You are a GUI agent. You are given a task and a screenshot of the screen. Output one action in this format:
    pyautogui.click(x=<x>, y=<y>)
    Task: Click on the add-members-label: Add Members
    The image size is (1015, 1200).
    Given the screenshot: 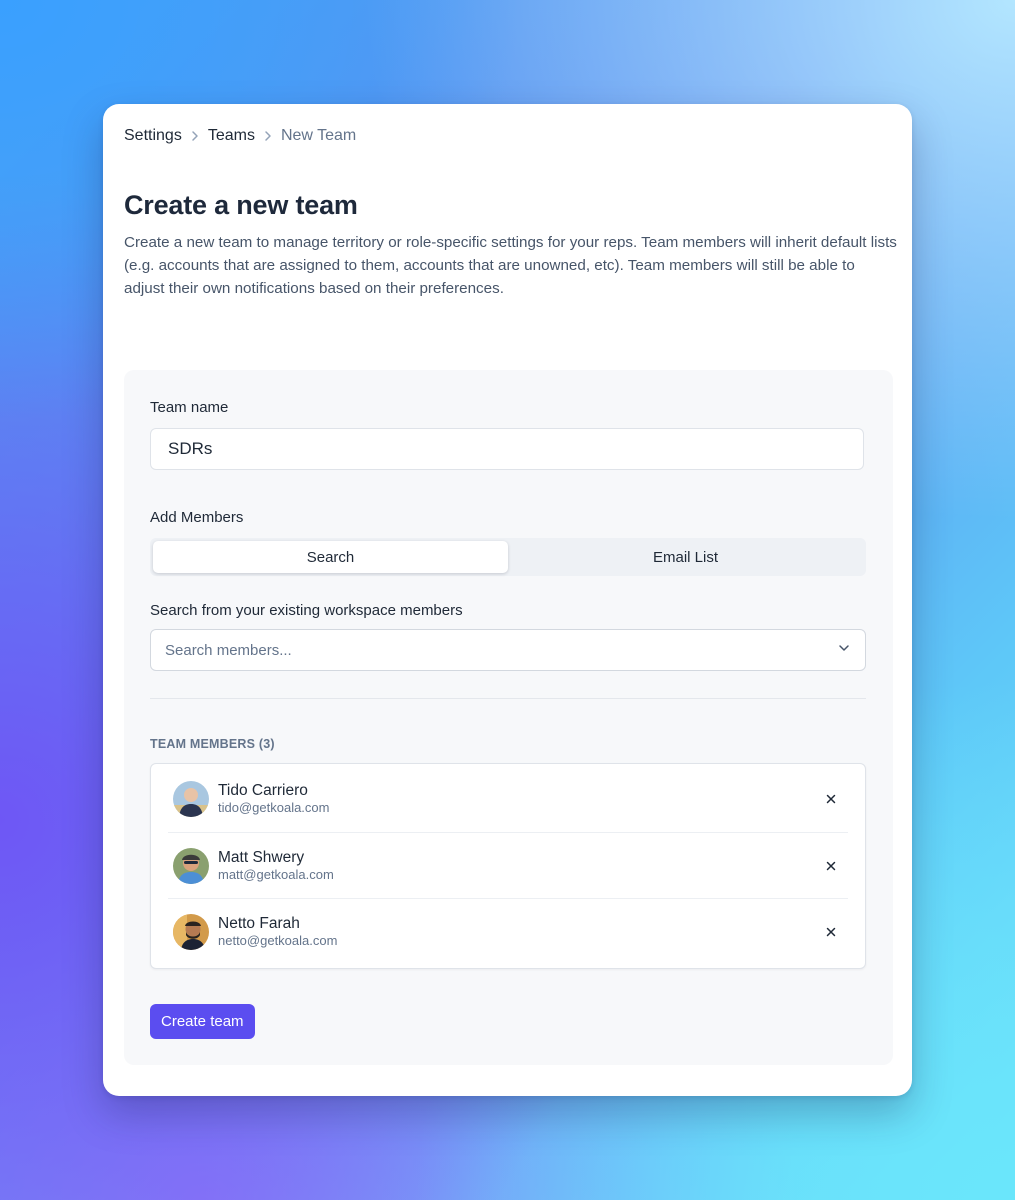 What is the action you would take?
    pyautogui.click(x=197, y=517)
    